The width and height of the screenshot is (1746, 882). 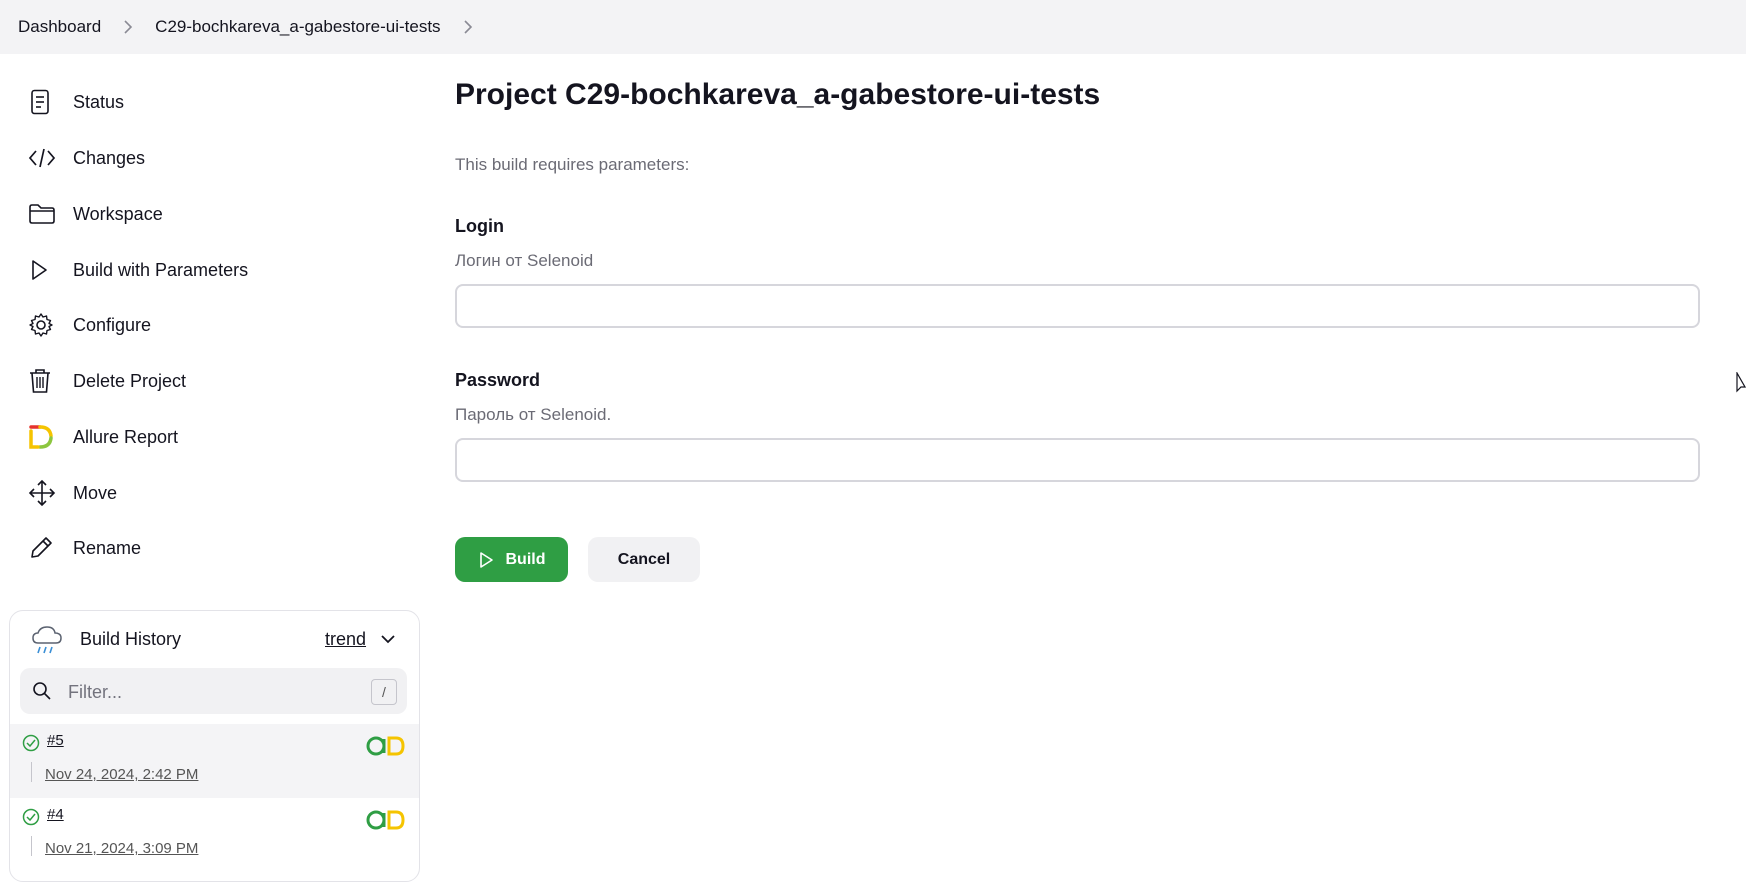 I want to click on breadcrumb-project: C29-bochkareva_a-gabestore-ui-tests, so click(x=297, y=27).